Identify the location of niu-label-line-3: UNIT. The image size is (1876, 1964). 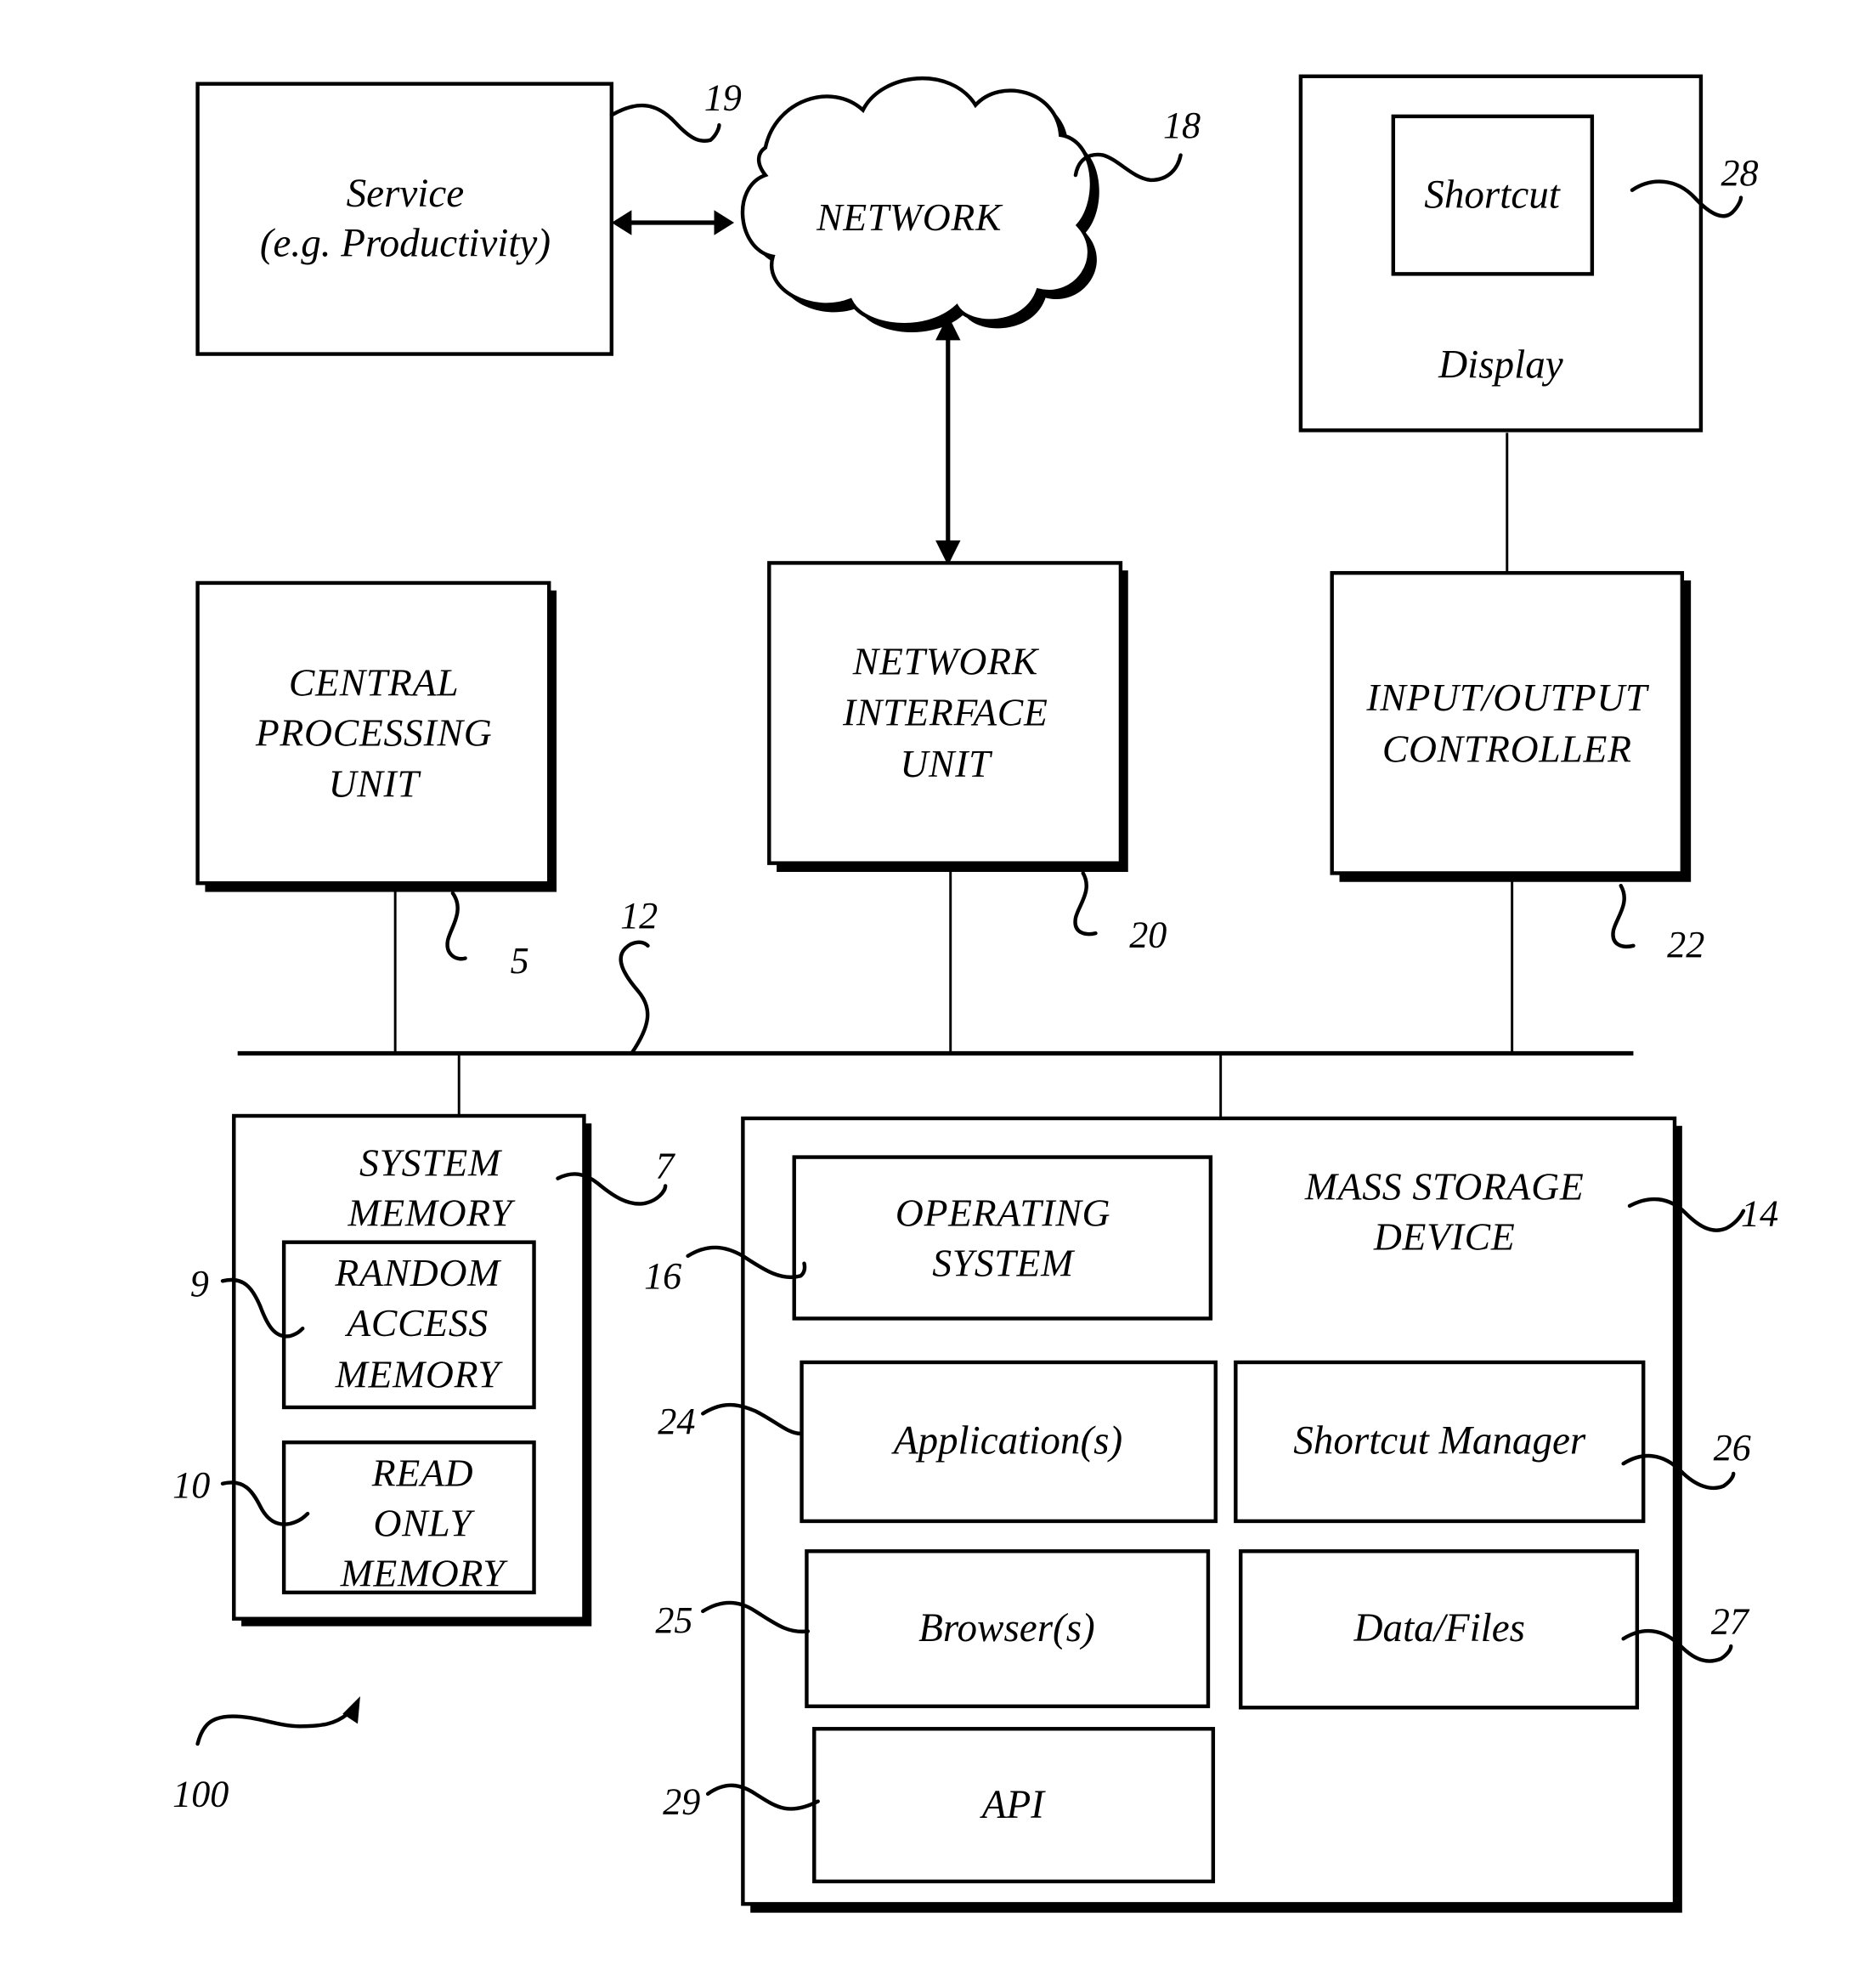
(946, 763).